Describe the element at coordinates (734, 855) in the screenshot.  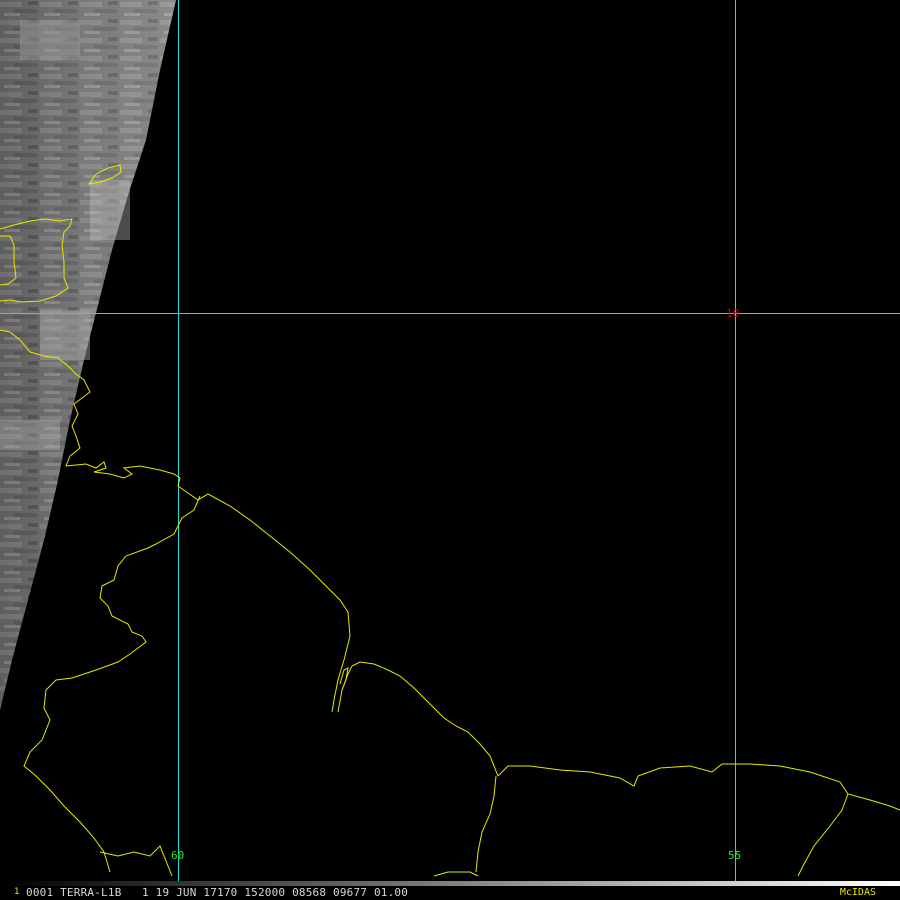
I see `lon-label-55: 55` at that location.